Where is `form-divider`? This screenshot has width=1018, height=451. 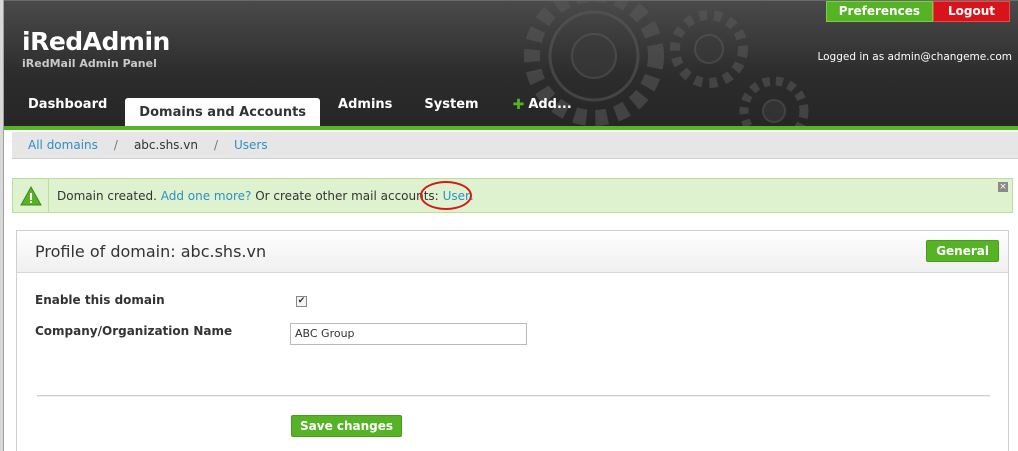
form-divider is located at coordinates (513, 396).